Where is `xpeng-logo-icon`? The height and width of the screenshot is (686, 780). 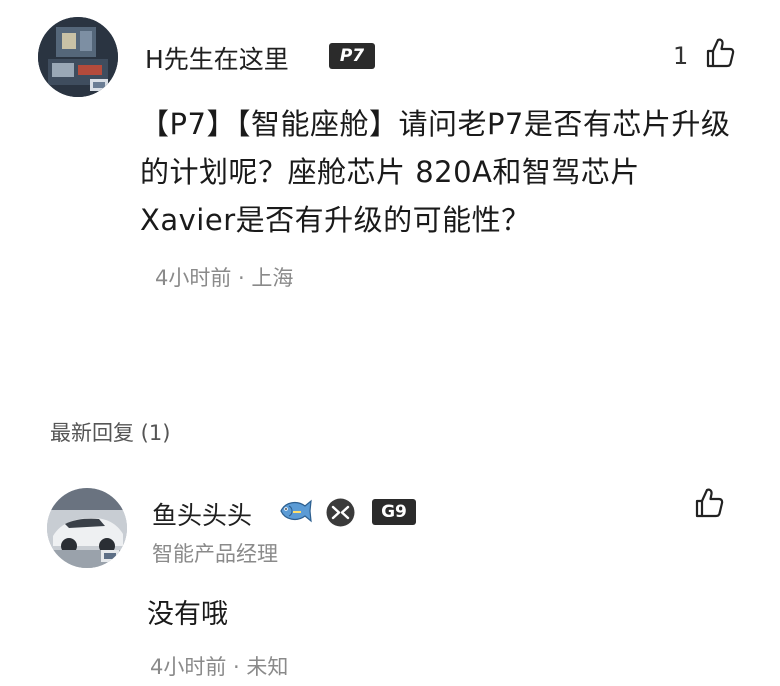
xpeng-logo-icon is located at coordinates (340, 512).